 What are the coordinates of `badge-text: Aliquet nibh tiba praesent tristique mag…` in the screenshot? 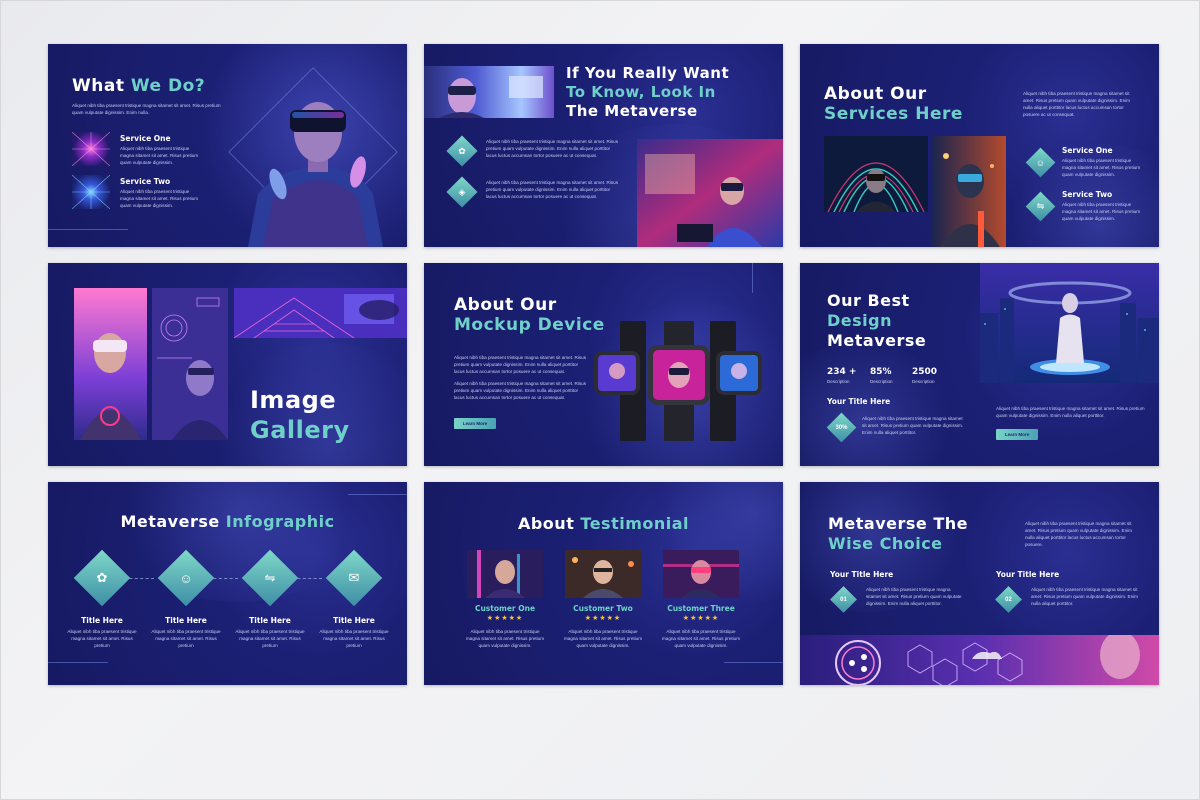 It's located at (913, 425).